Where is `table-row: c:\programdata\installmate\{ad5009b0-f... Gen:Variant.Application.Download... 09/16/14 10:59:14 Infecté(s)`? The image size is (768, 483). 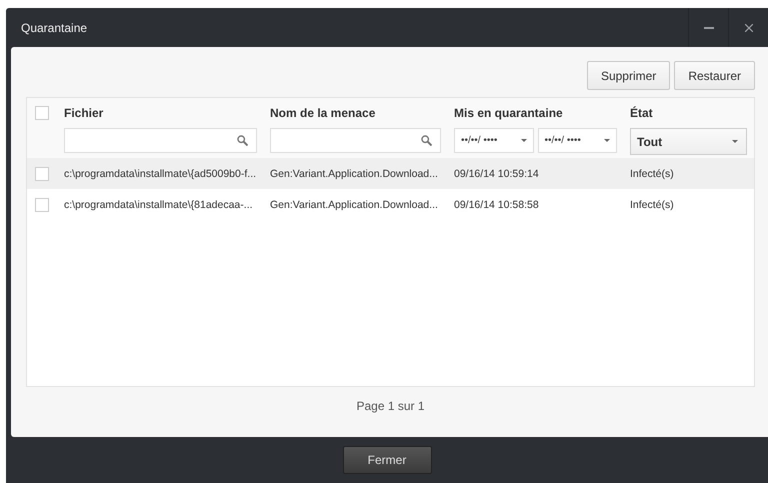
table-row: c:\programdata\installmate\{ad5009b0-f... Gen:Variant.Application.Download... 09/16/14 10:59:14 Infecté(s) is located at coordinates (390, 173).